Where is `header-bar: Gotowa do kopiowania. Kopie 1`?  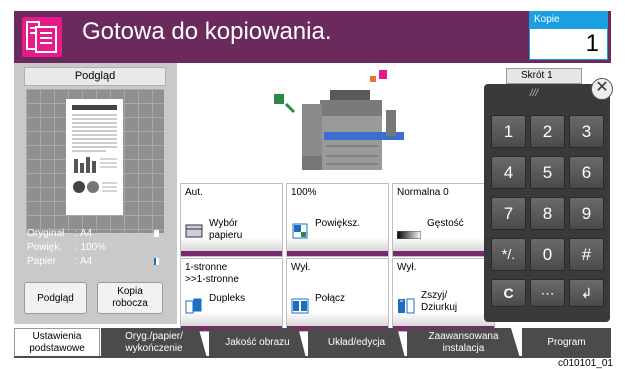
header-bar: Gotowa do kopiowania. Kopie 1 is located at coordinates (312, 37).